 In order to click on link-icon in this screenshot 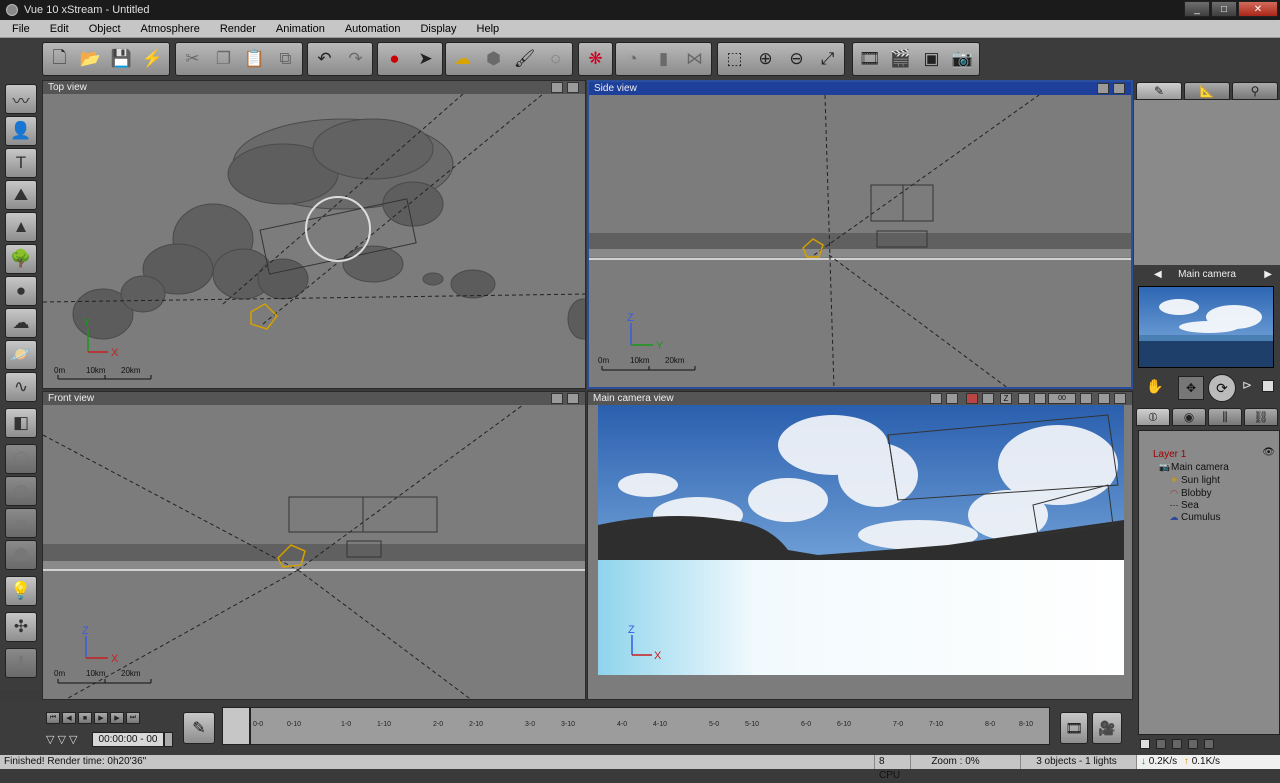, I will do `click(1209, 744)`.